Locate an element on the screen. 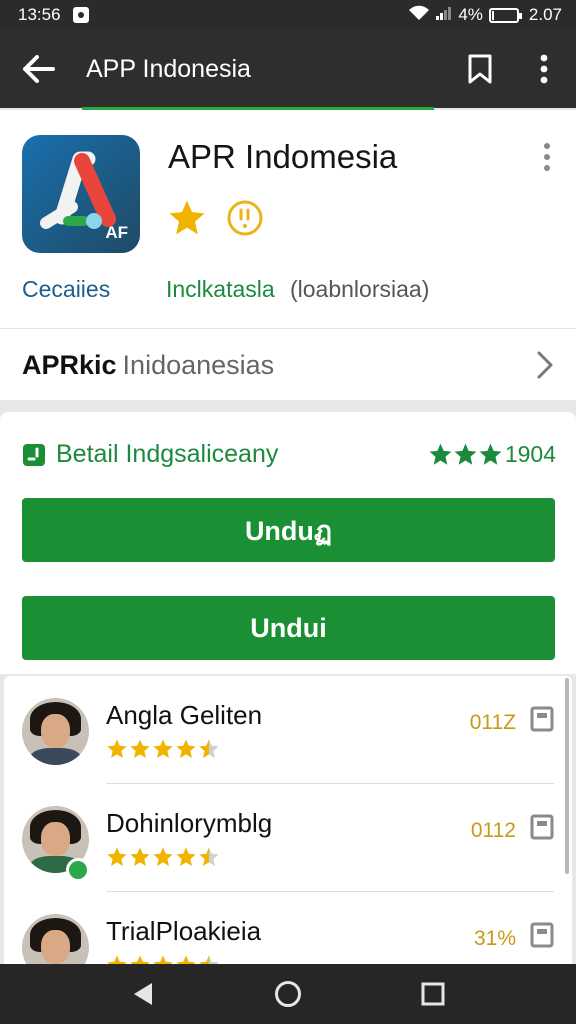  list-item: Angla Geliten 011Z is located at coordinates (288, 730).